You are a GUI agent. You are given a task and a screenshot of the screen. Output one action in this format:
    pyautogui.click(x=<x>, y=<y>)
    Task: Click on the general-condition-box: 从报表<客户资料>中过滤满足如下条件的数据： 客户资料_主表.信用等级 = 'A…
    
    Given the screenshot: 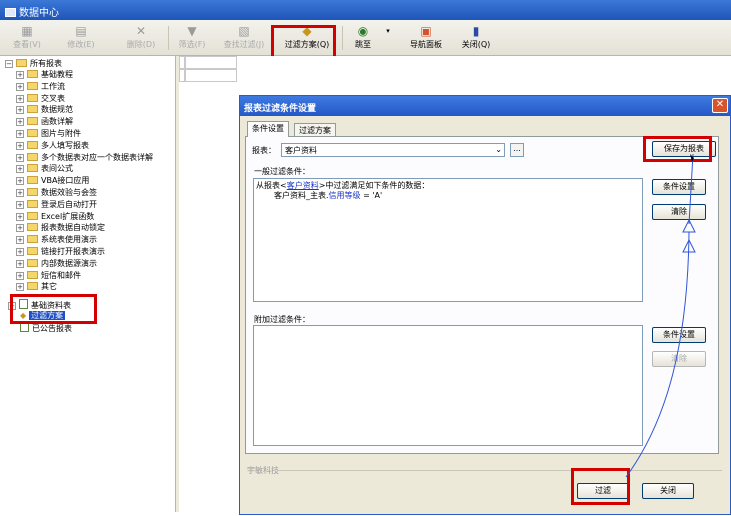 What is the action you would take?
    pyautogui.click(x=448, y=240)
    